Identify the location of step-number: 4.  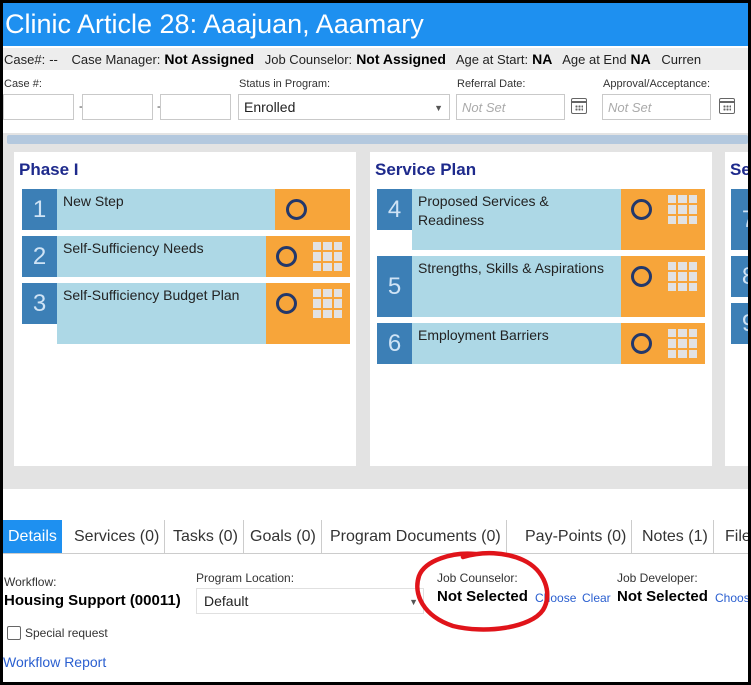
(394, 209).